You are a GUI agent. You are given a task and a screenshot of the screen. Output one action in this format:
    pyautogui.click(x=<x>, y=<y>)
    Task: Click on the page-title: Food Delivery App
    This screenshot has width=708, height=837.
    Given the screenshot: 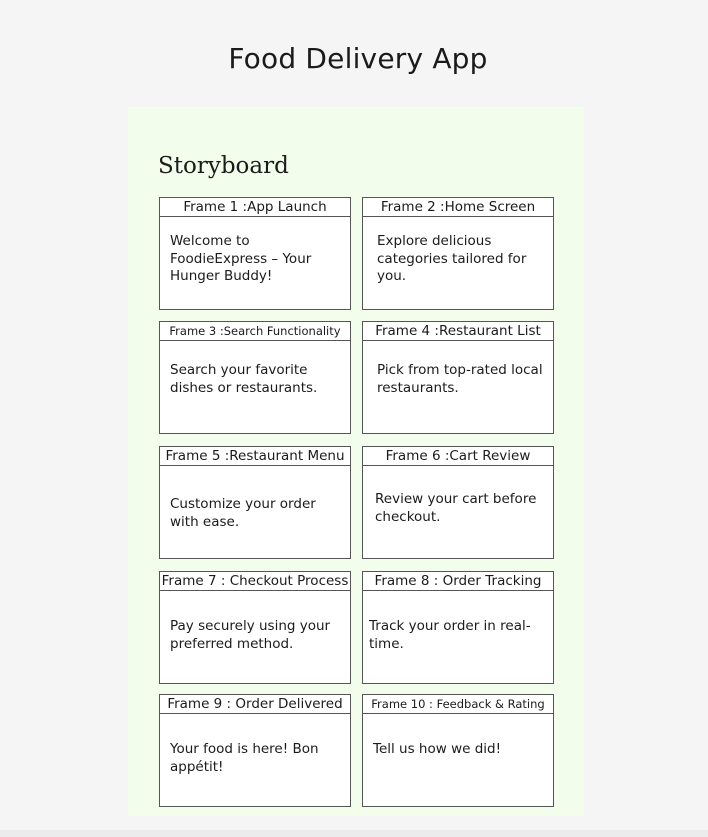 What is the action you would take?
    pyautogui.click(x=358, y=58)
    